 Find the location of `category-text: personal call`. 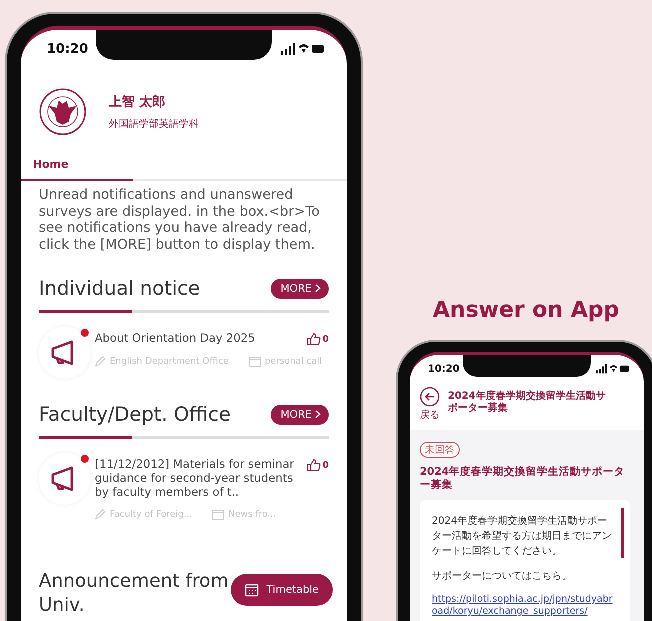

category-text: personal call is located at coordinates (293, 361).